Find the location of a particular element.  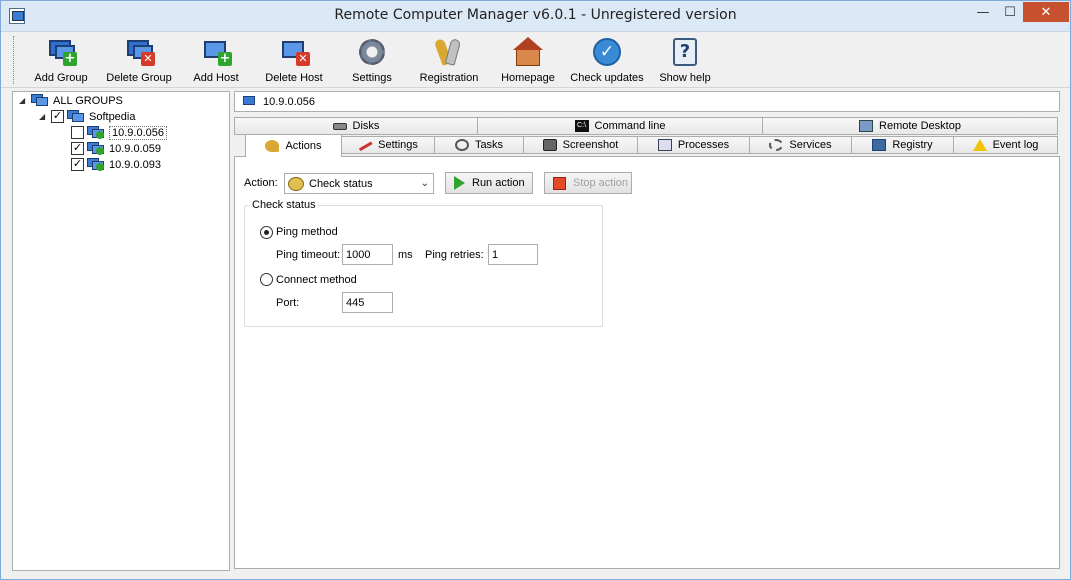

tree-item-host: ✓ 10.9.0.093 is located at coordinates (116, 164).